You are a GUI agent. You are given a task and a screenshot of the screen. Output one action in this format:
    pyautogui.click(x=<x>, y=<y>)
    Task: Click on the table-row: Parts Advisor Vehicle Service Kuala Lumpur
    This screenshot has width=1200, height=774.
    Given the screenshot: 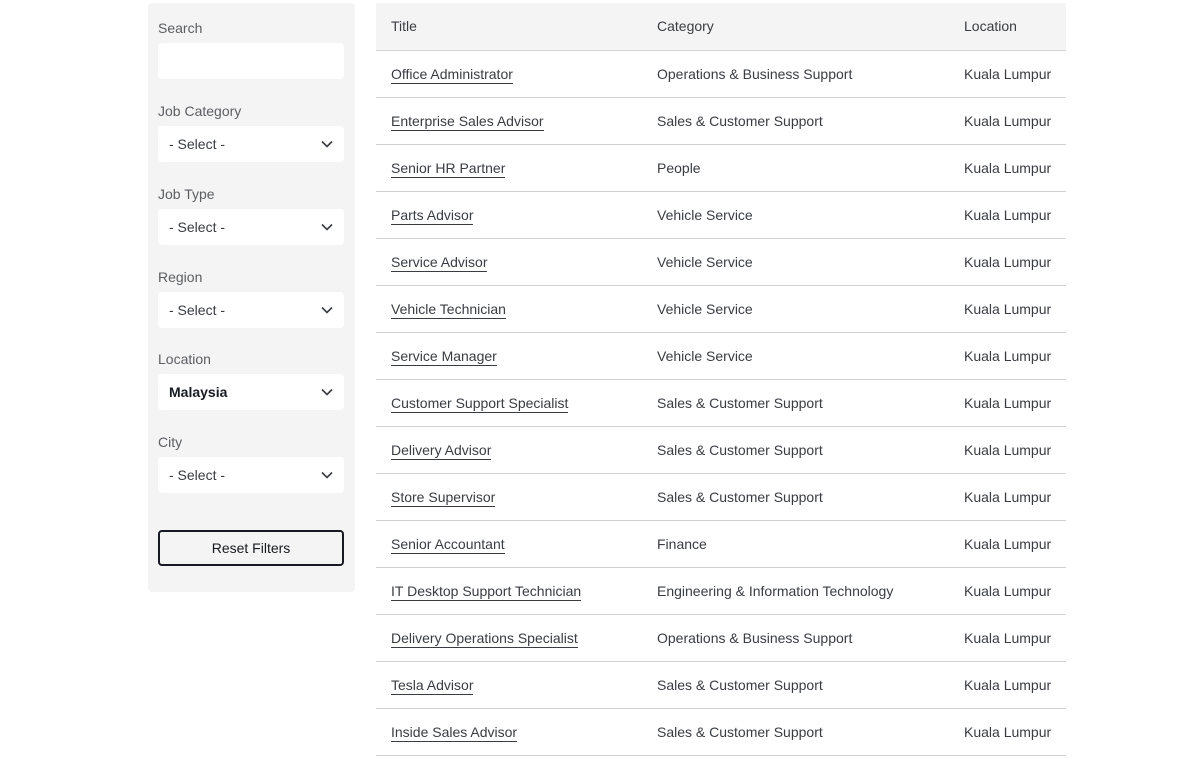 What is the action you would take?
    pyautogui.click(x=721, y=215)
    